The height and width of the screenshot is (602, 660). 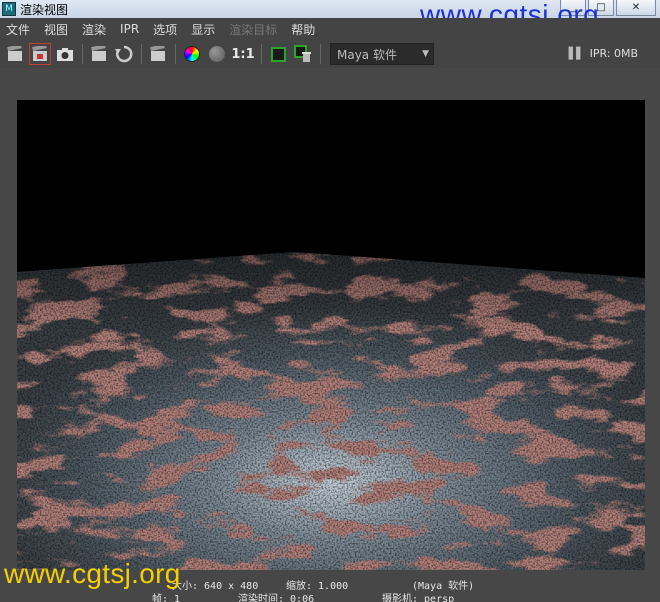 I want to click on rgb-wheel-icon, so click(x=192, y=54).